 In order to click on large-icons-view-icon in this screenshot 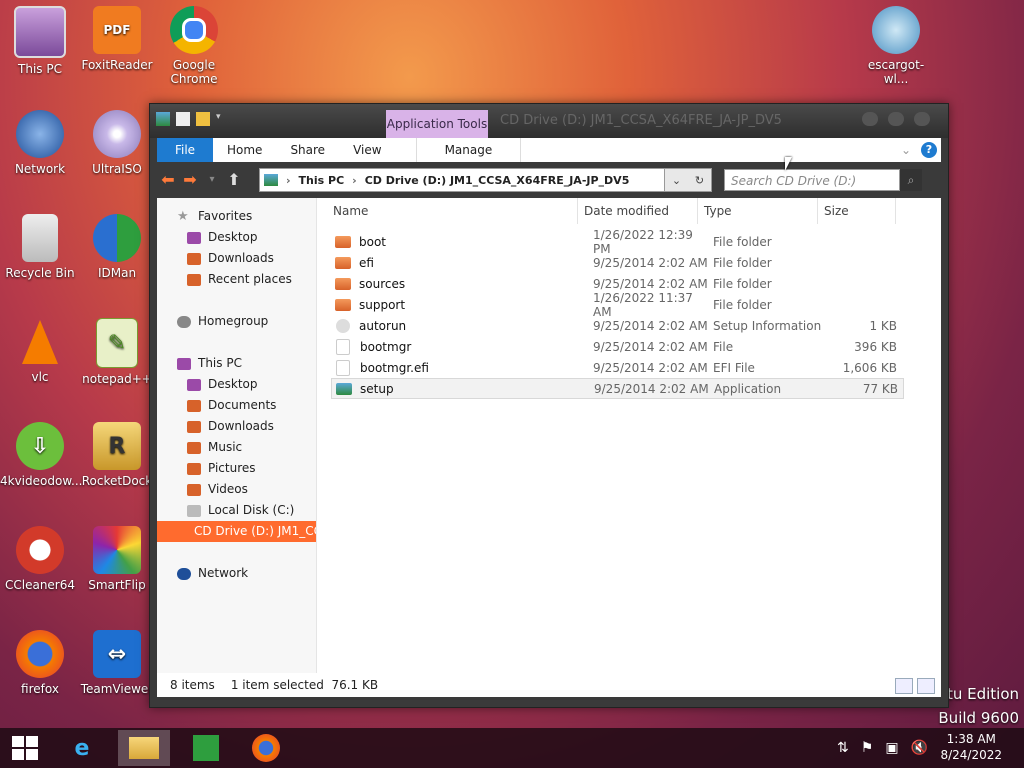, I will do `click(926, 686)`.